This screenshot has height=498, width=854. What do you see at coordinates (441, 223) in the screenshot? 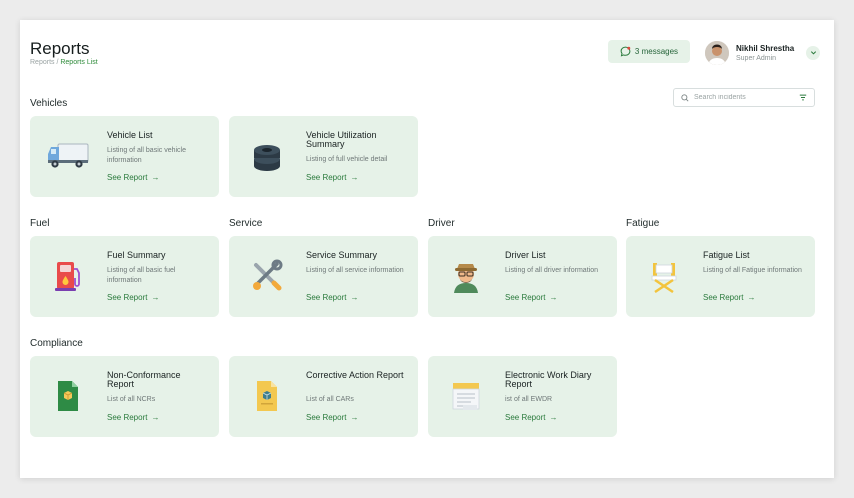
I see `section-title-driver: Driver` at bounding box center [441, 223].